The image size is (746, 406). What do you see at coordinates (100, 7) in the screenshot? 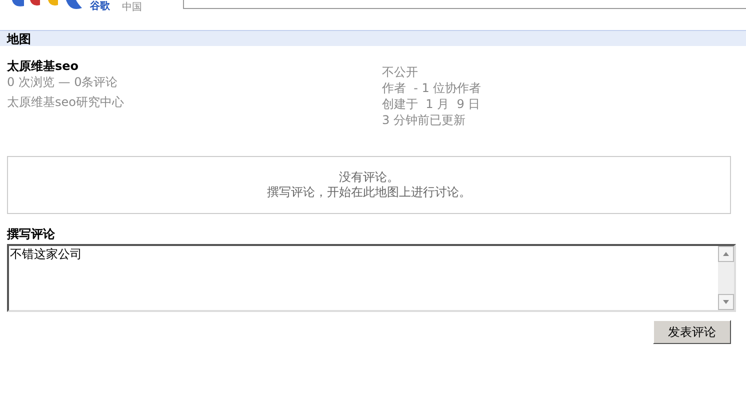
I see `logo-subtitle: 谷歌` at bounding box center [100, 7].